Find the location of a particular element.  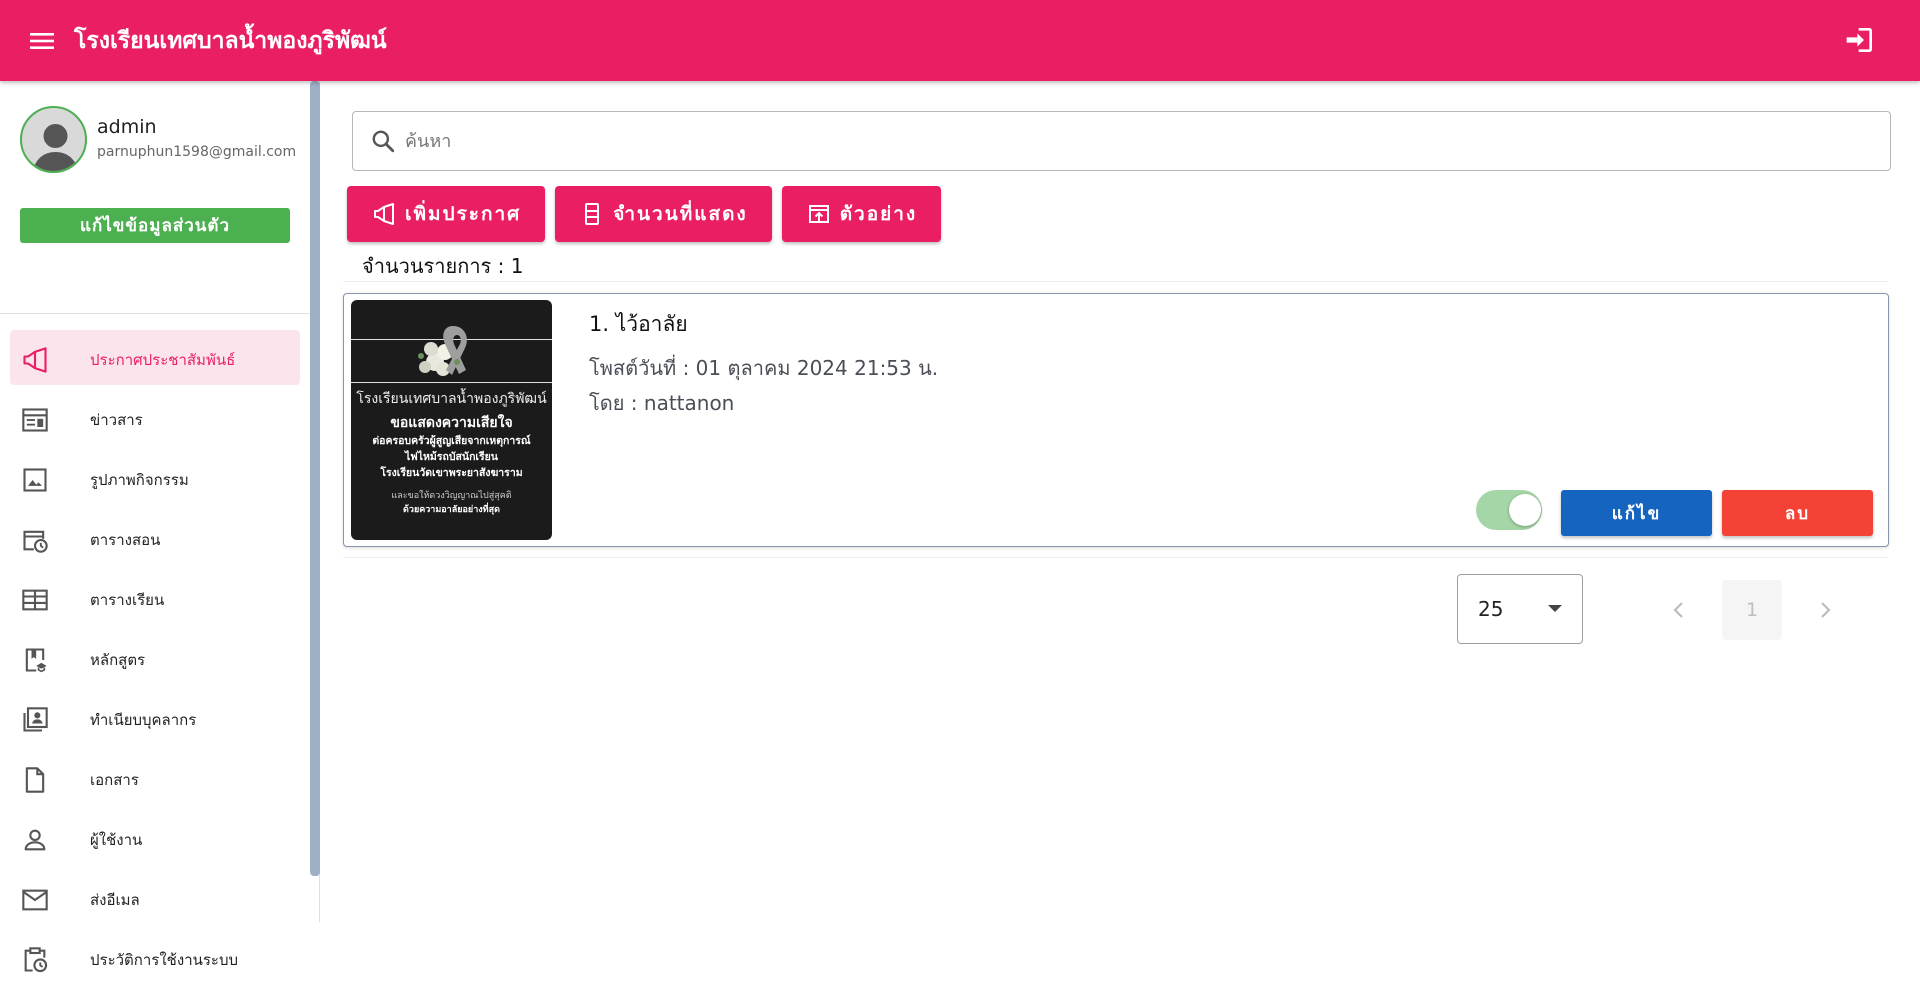

chevron-left-icon is located at coordinates (1678, 610).